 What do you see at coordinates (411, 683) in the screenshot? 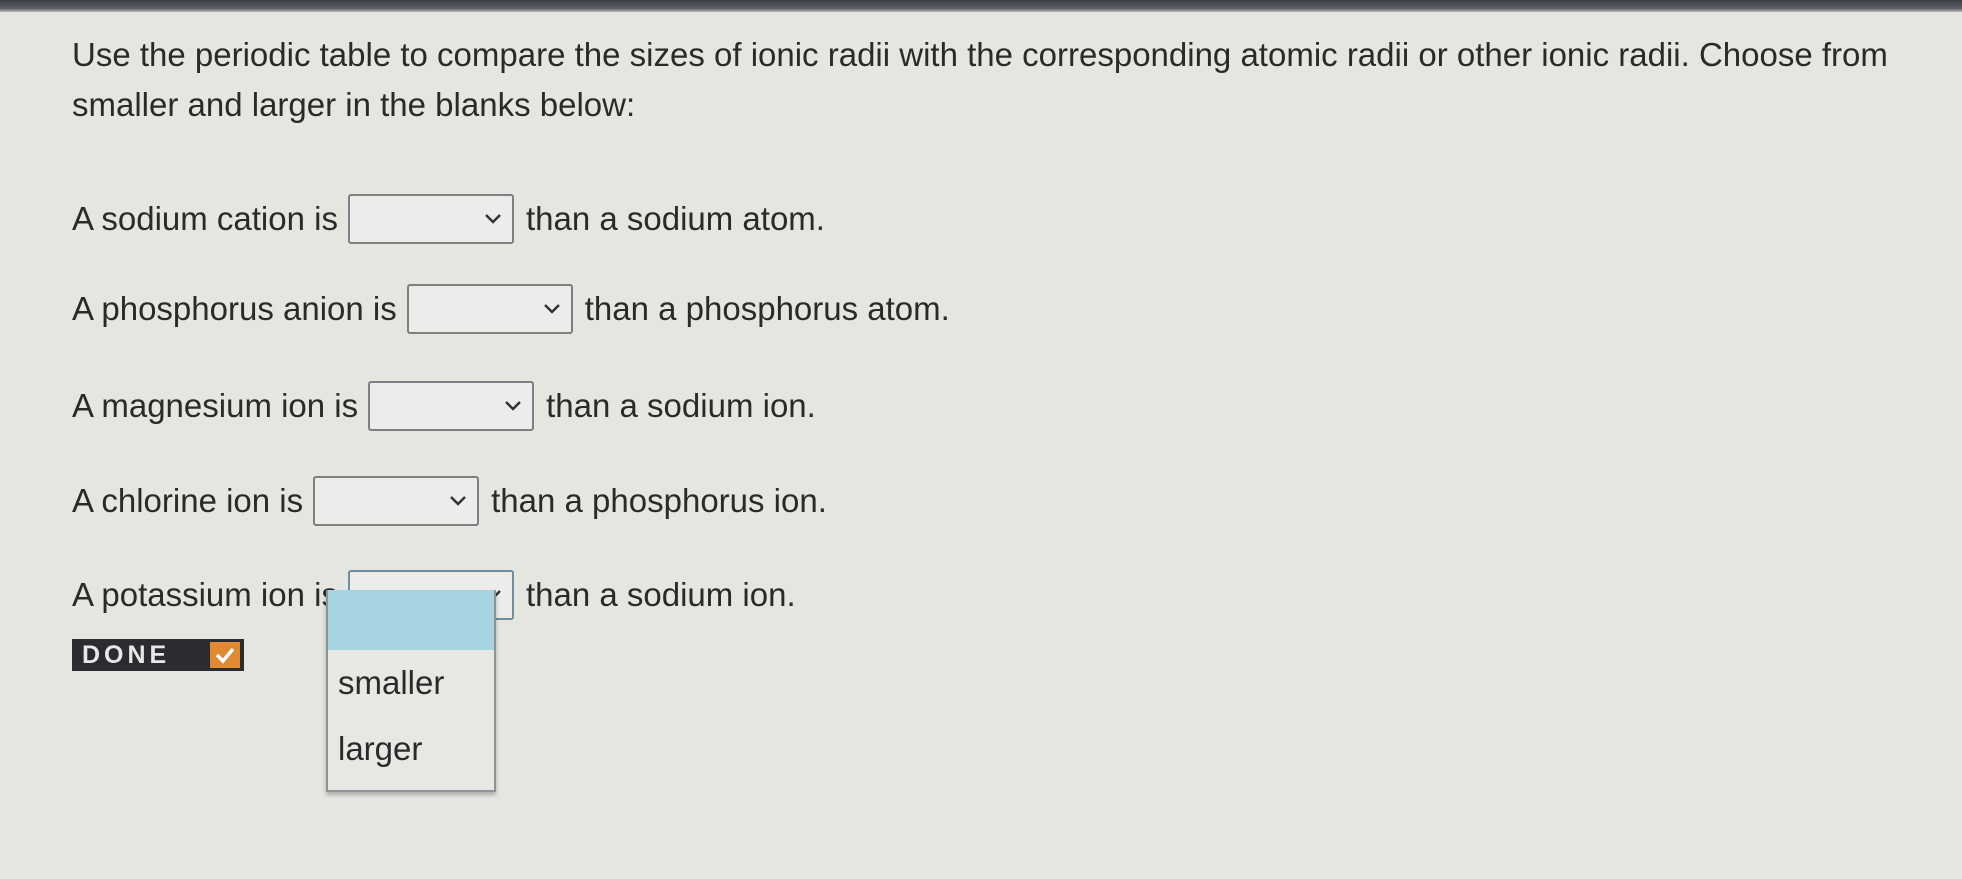
I see `dropdown-option-smaller: smaller` at bounding box center [411, 683].